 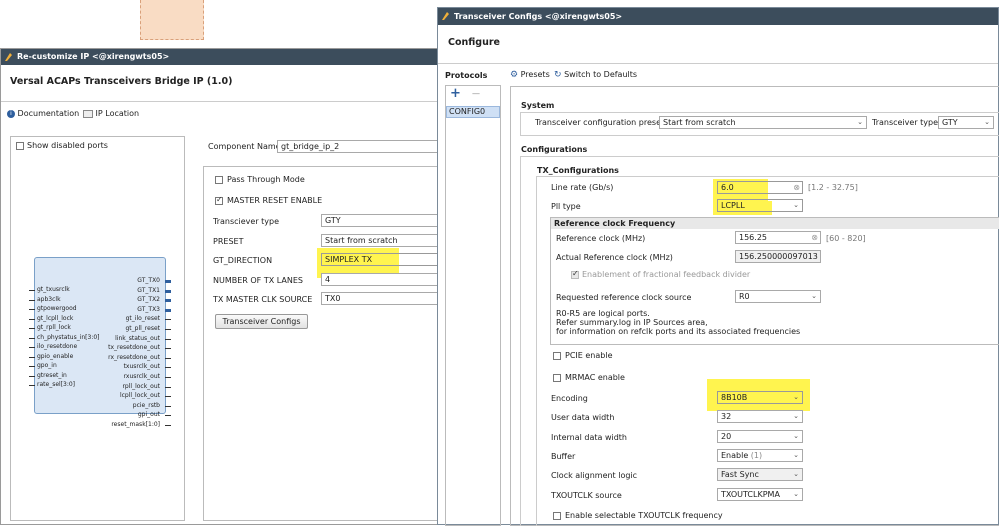 What do you see at coordinates (57, 308) in the screenshot?
I see `input-pin-label: gtpowergood` at bounding box center [57, 308].